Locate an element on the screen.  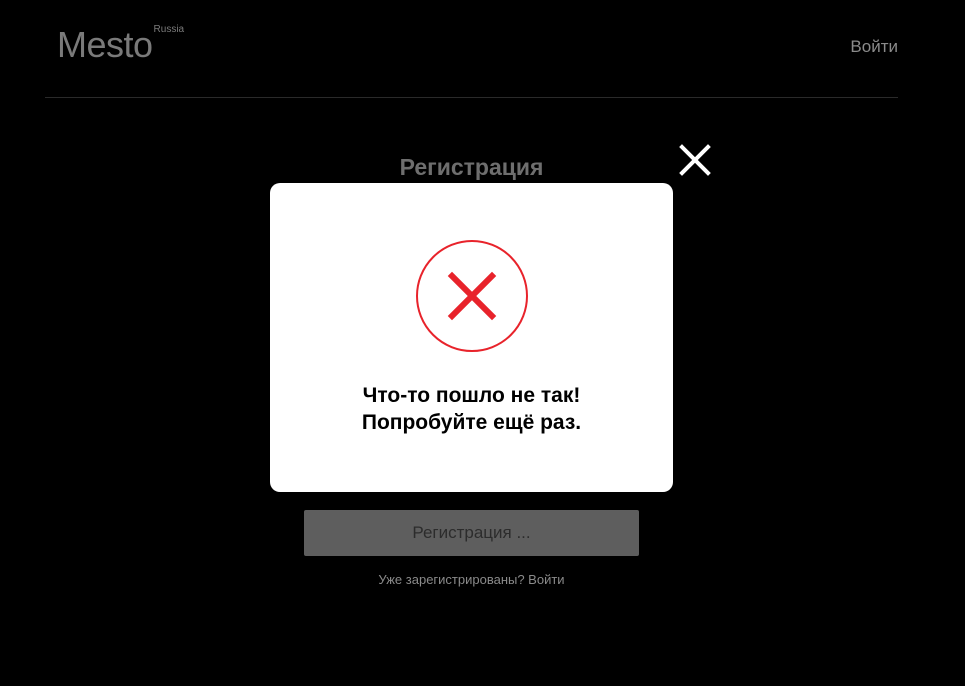
modal-message-line1: Что-то пошло не так! is located at coordinates (471, 395).